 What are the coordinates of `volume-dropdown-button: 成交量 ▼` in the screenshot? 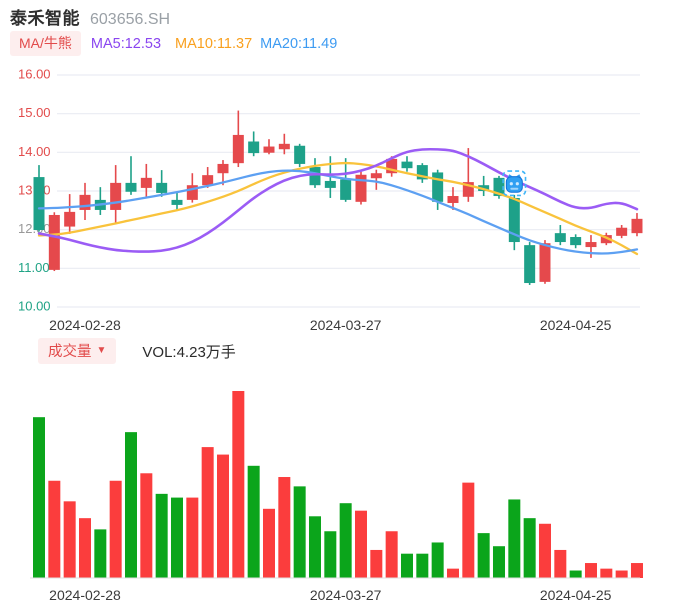 It's located at (77, 351).